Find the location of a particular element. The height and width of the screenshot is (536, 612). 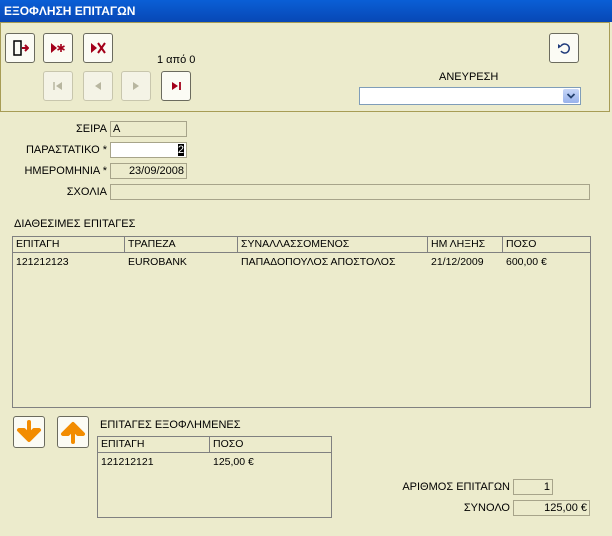

document-field: 2 is located at coordinates (148, 150).